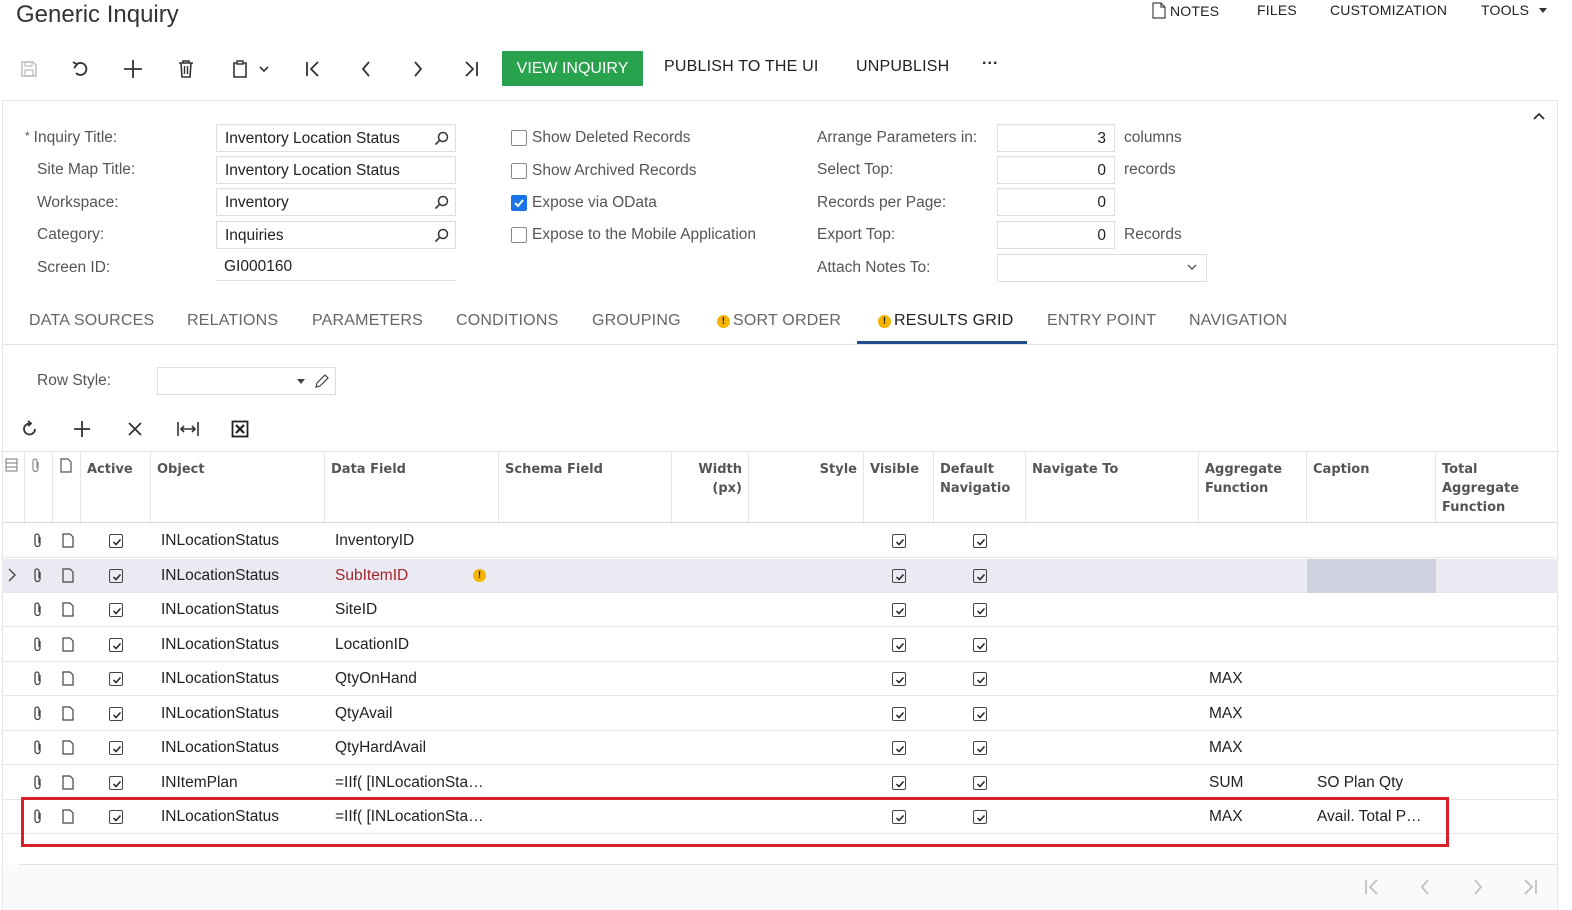  Describe the element at coordinates (418, 69) in the screenshot. I see `next-record-button` at that location.